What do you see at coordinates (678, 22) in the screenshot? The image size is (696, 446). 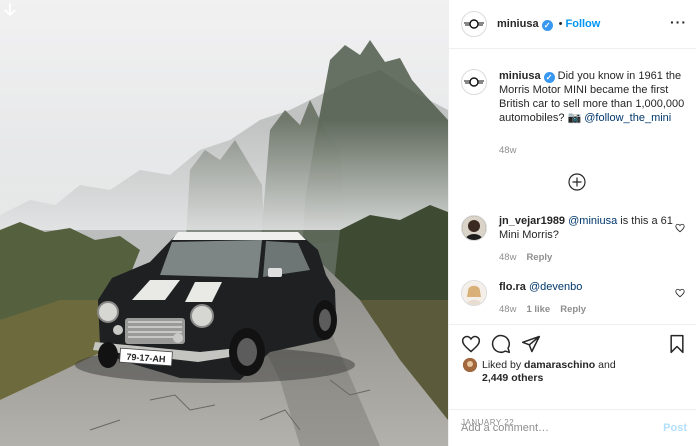 I see `more-options-icon: ···` at bounding box center [678, 22].